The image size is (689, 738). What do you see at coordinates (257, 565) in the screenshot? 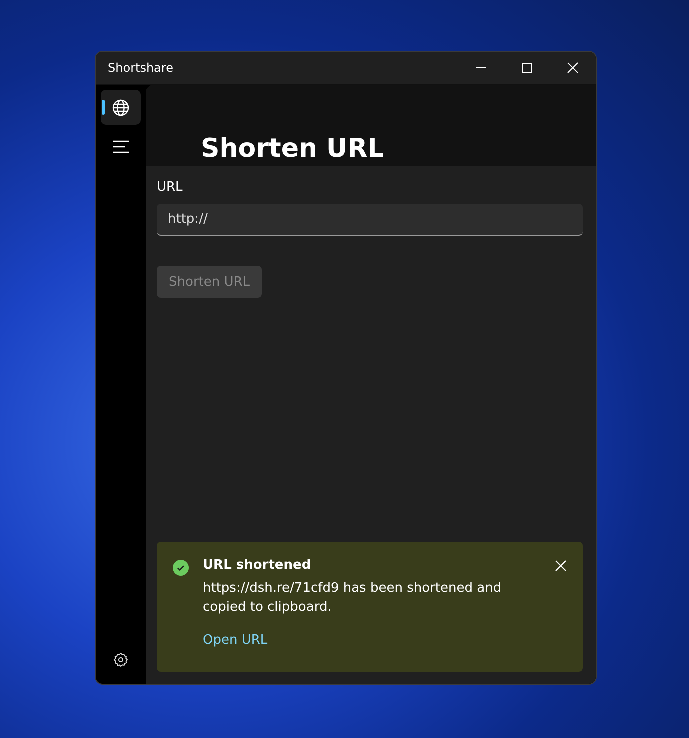
I see `notification-title: URL shortened` at bounding box center [257, 565].